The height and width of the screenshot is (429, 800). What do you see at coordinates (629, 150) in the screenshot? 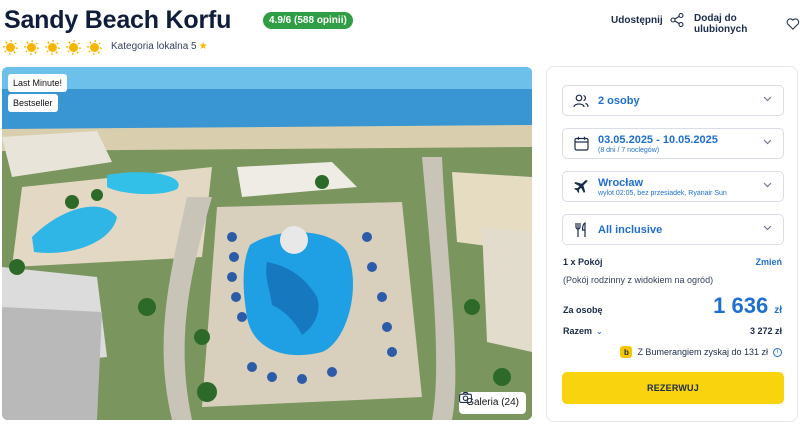
I see `dates-subtext: (8 dni / 7 noclegów)` at bounding box center [629, 150].